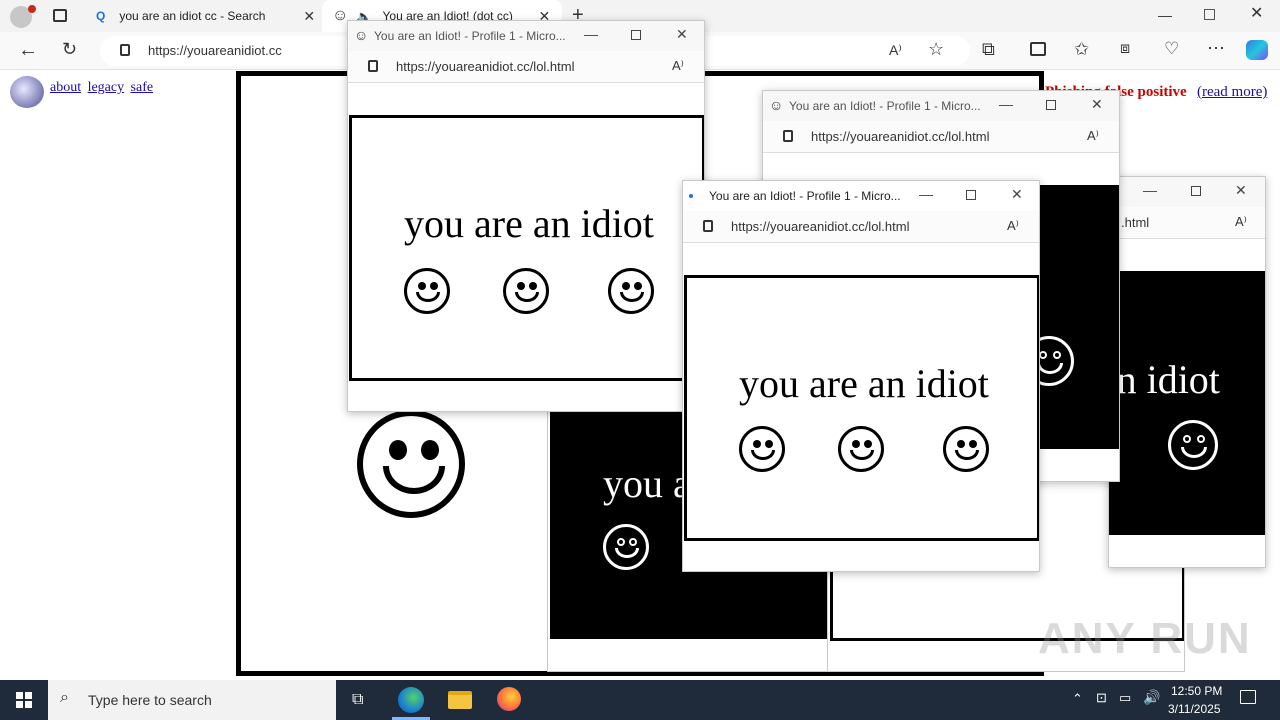 This screenshot has height=720, width=1280. I want to click on copilot-icon, so click(1257, 50).